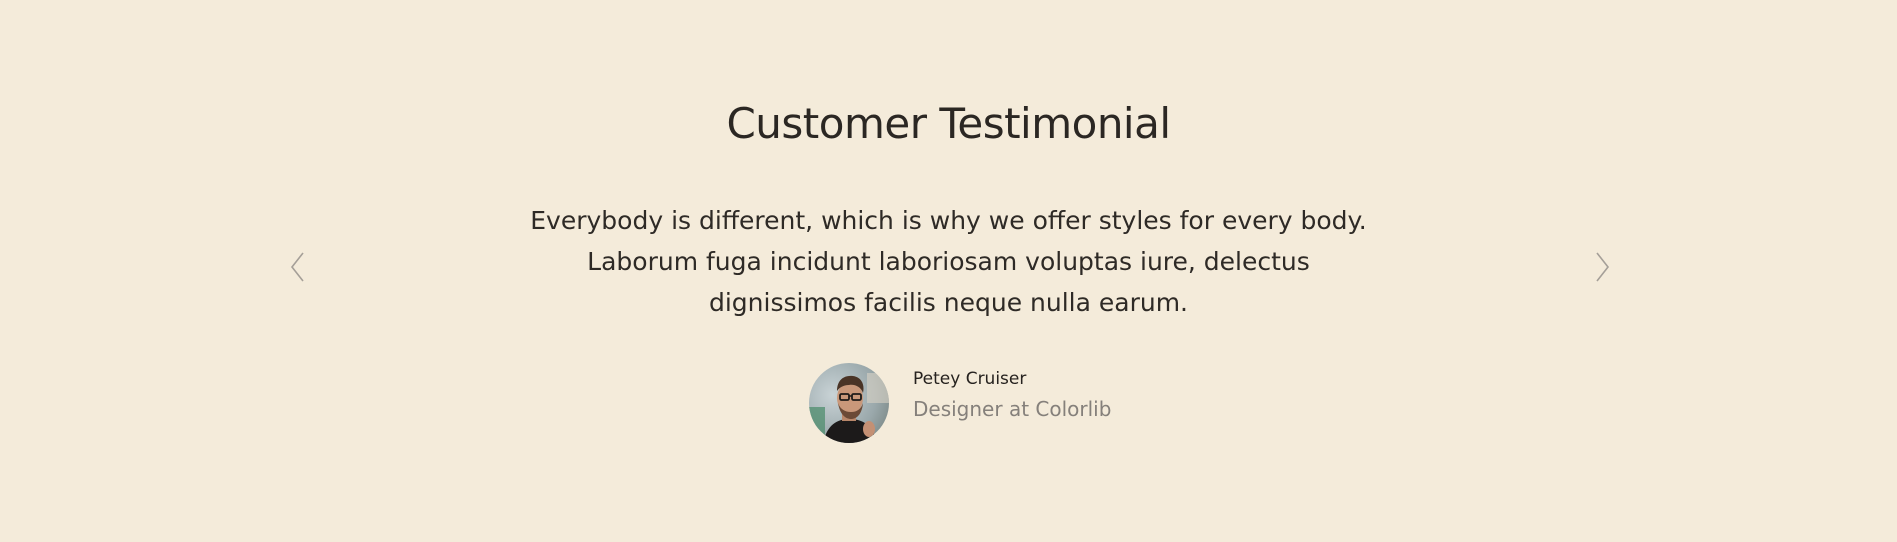  I want to click on chevron-right-icon, so click(1603, 267).